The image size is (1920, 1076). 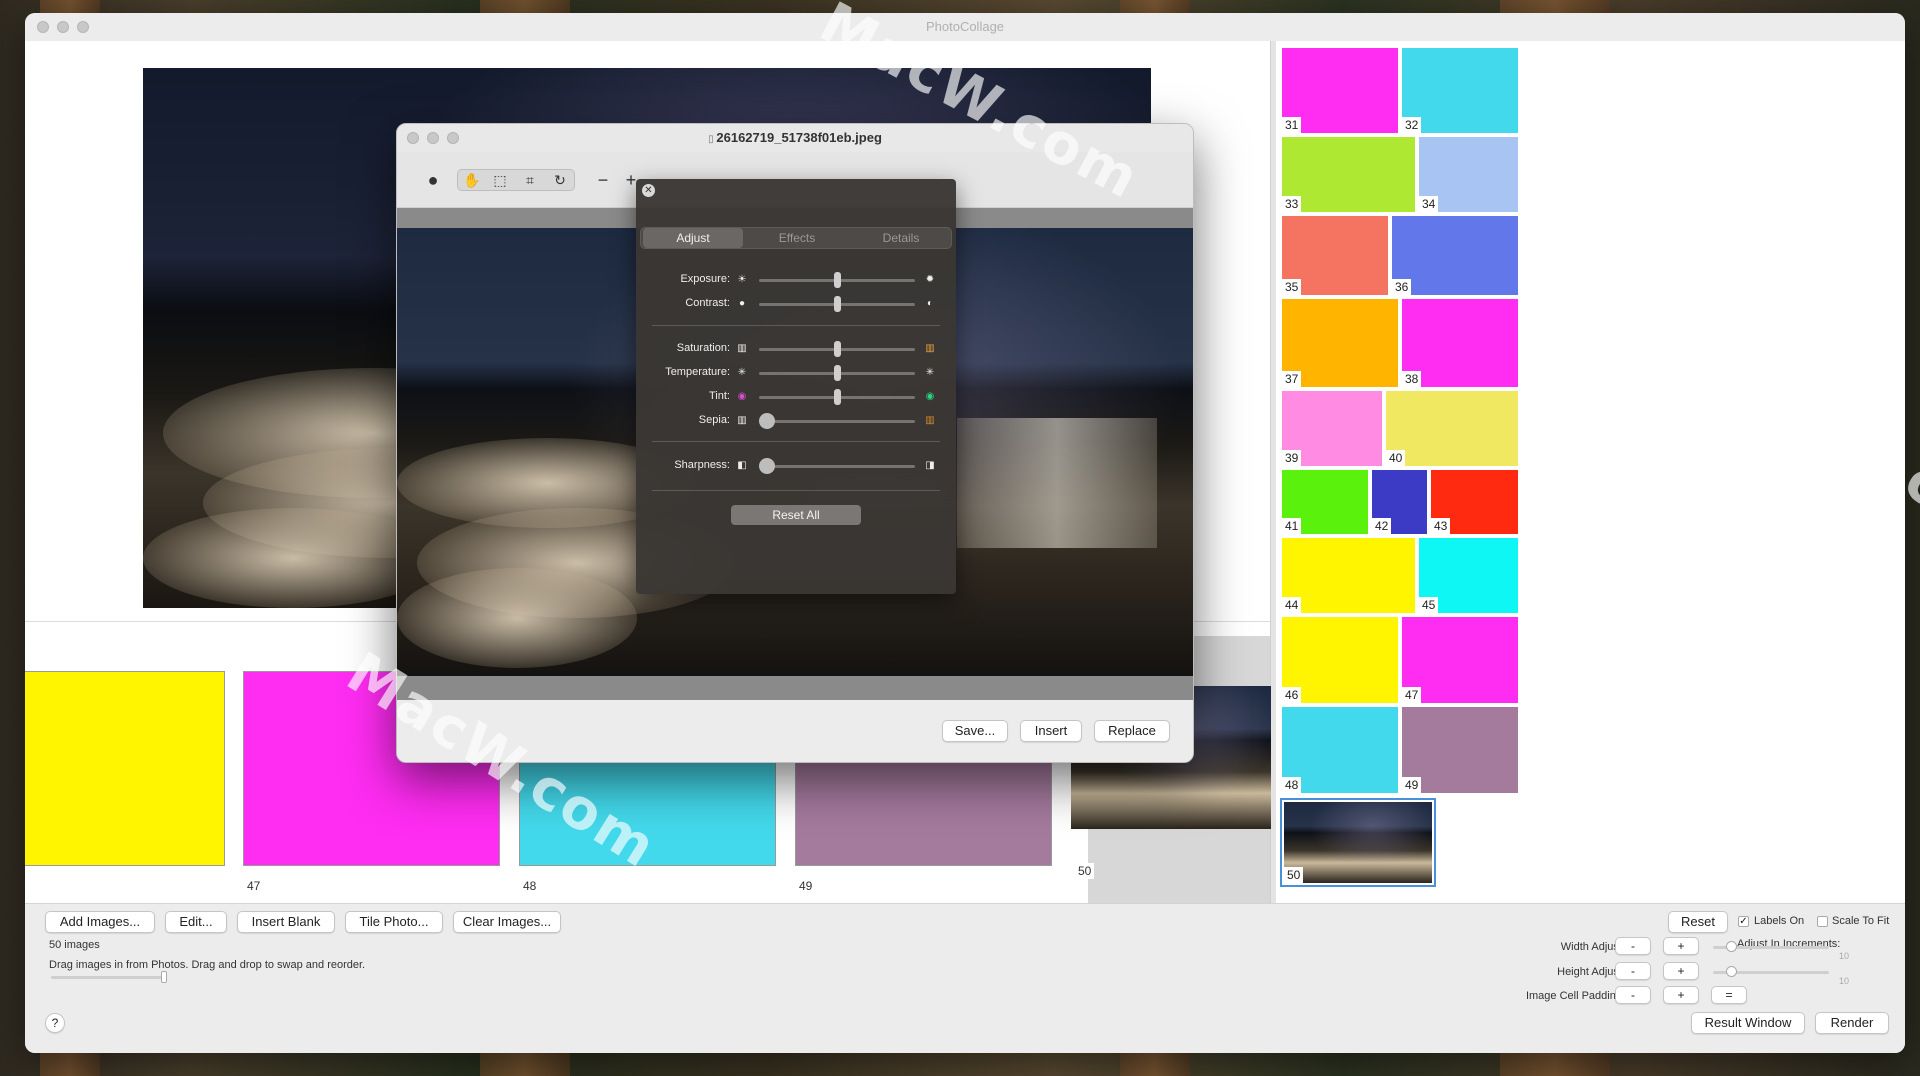 I want to click on height-plus-button: +, so click(x=1681, y=971).